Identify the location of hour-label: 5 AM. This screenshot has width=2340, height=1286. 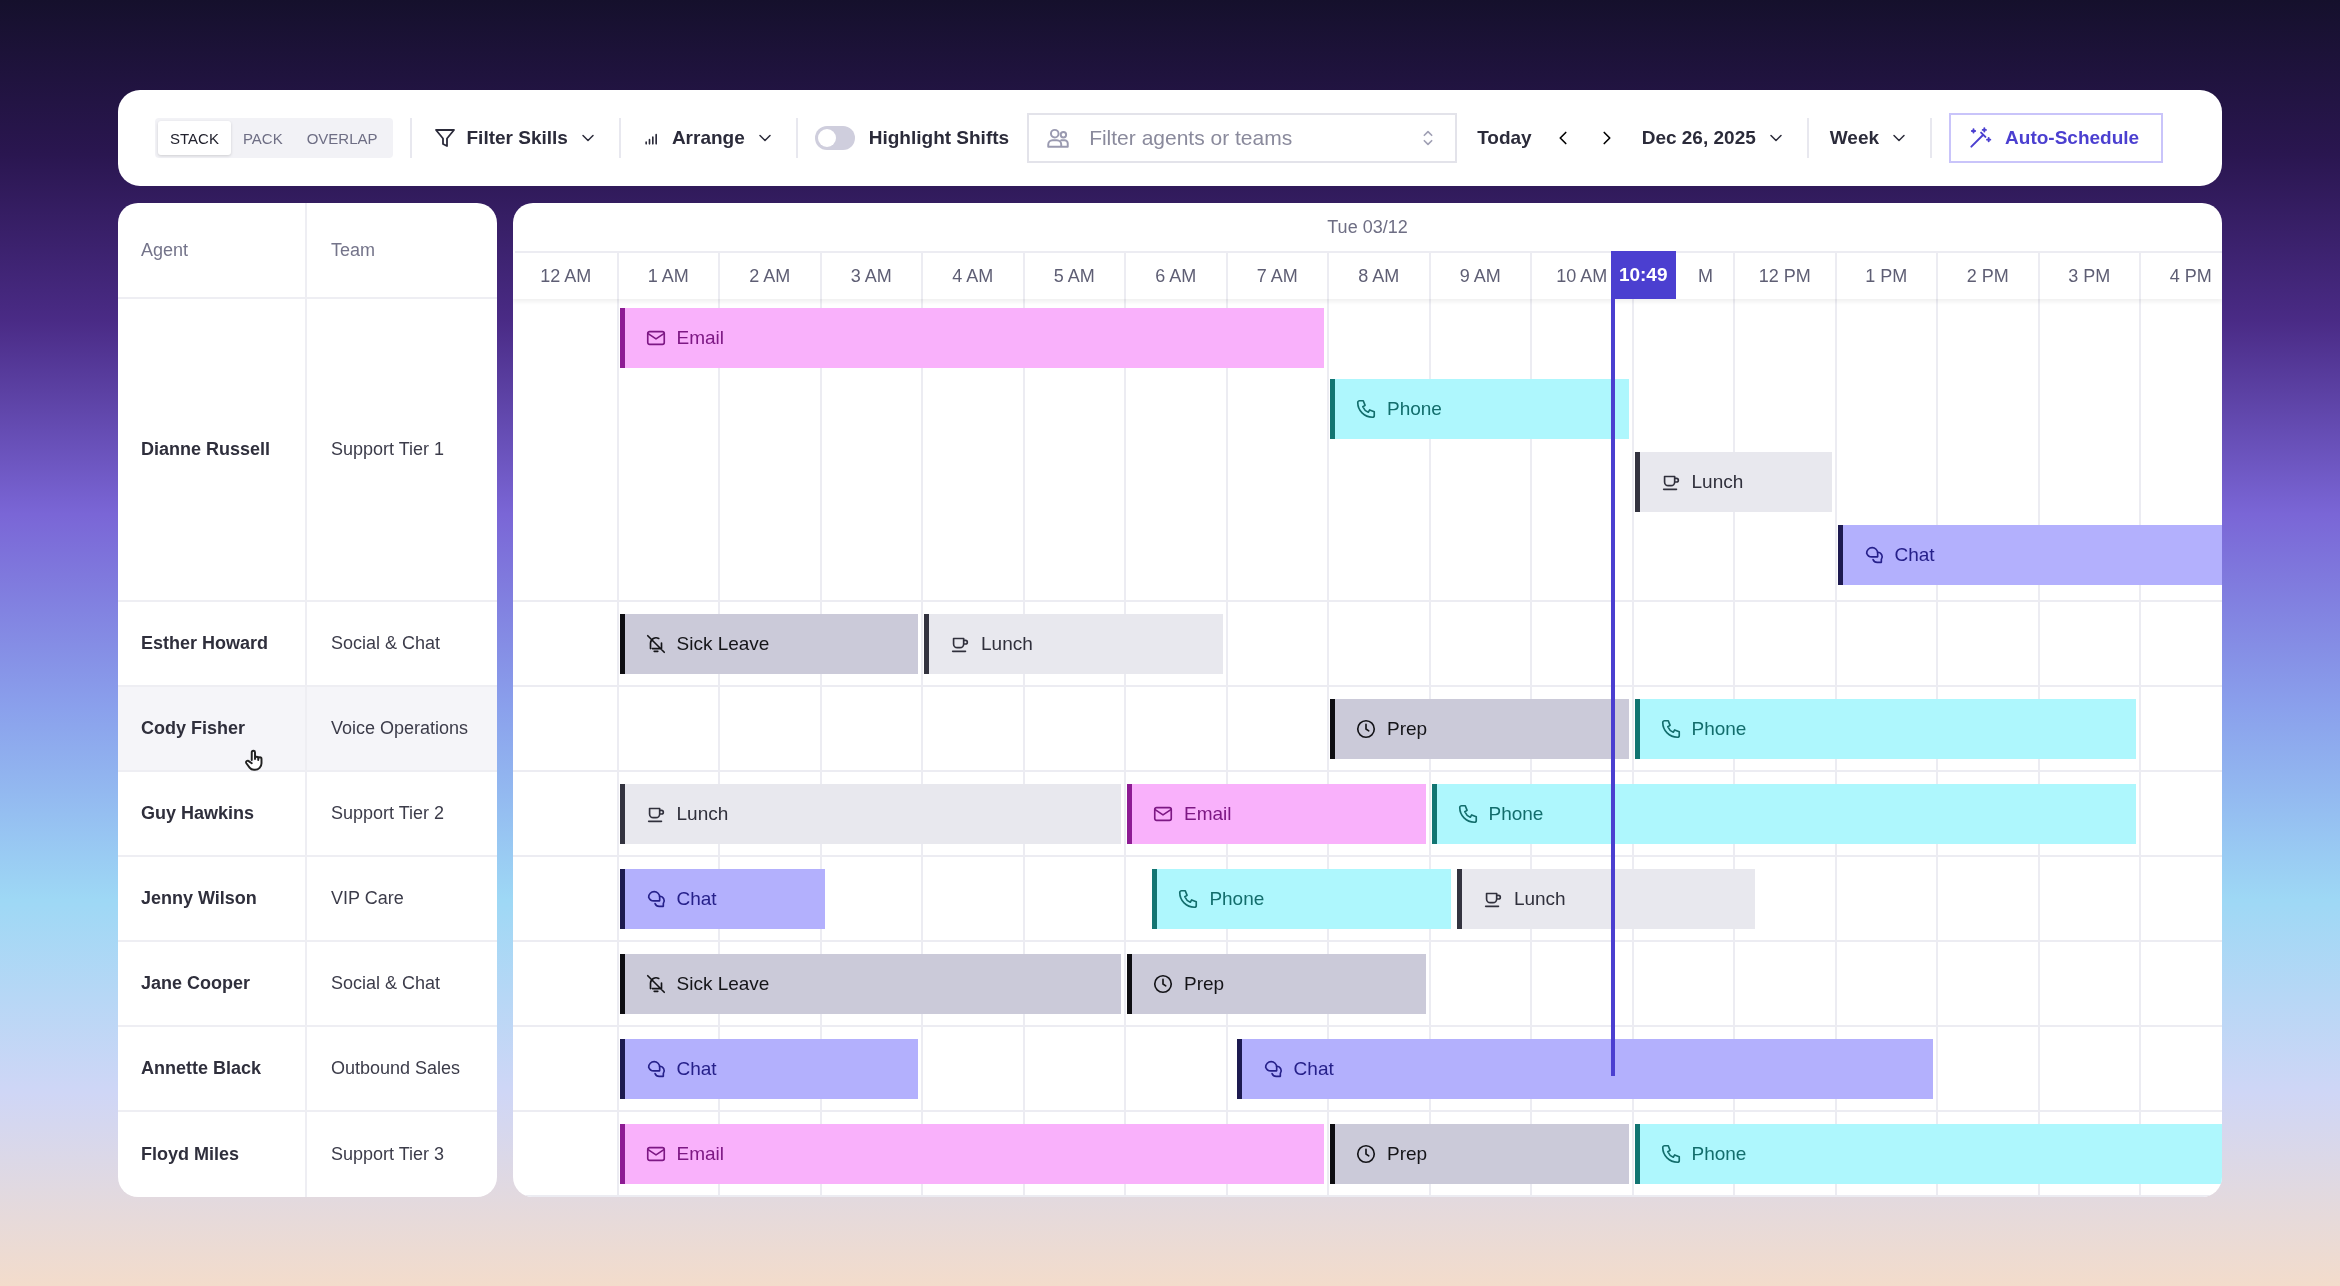
(1073, 275).